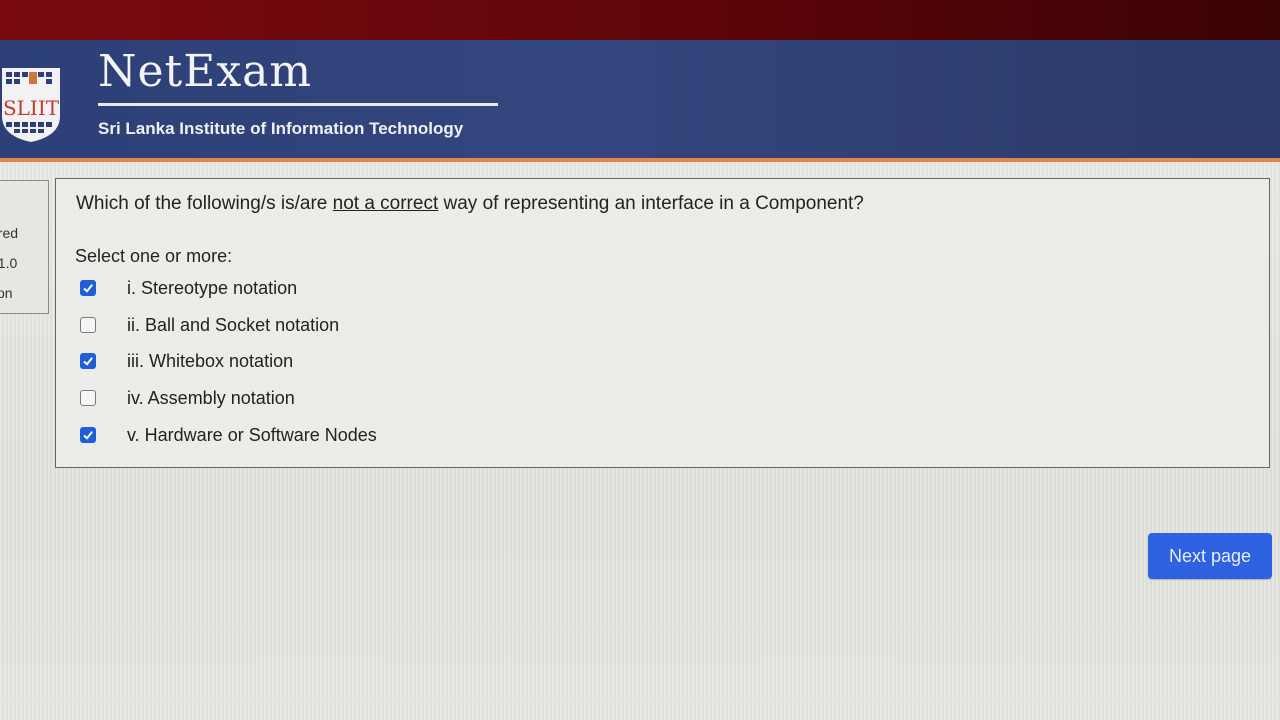  I want to click on sliit-crest-logo: SLIIT, so click(31, 105).